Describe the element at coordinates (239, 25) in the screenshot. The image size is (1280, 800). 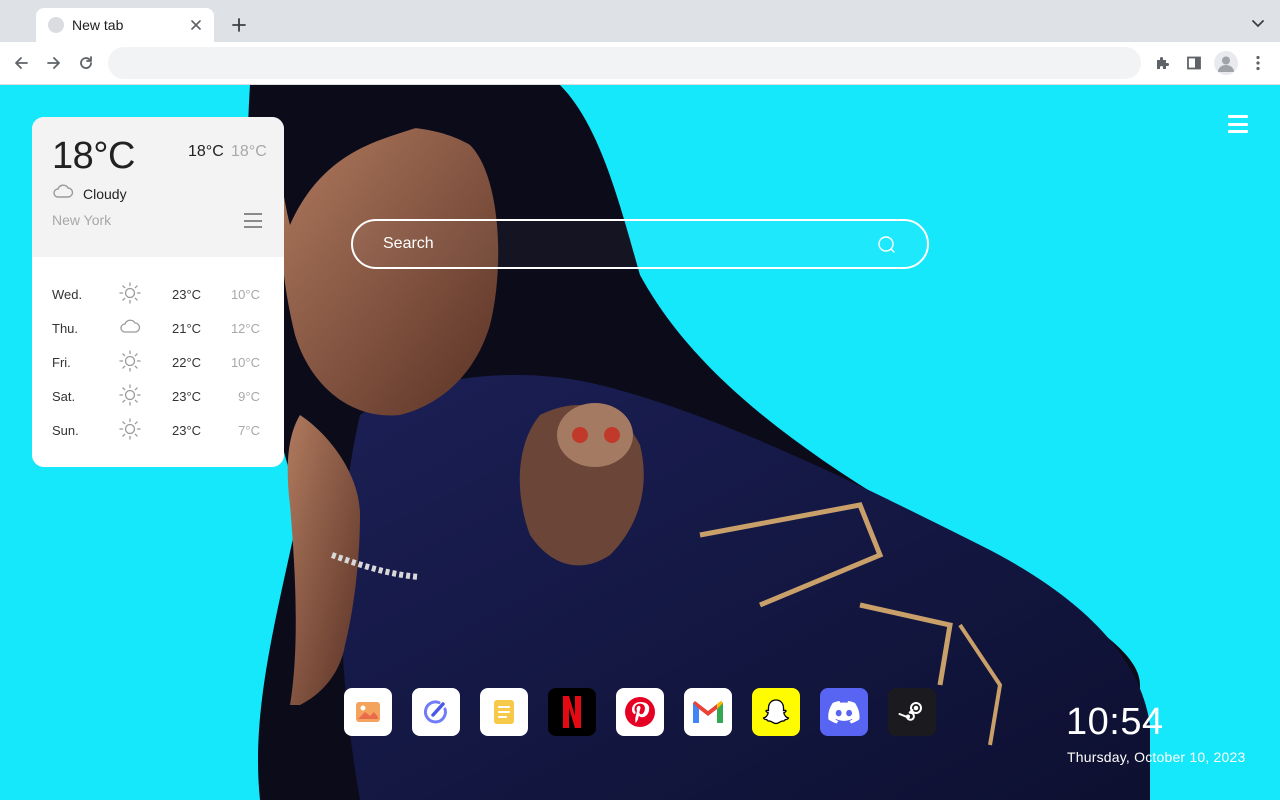
I see `plus-icon` at that location.